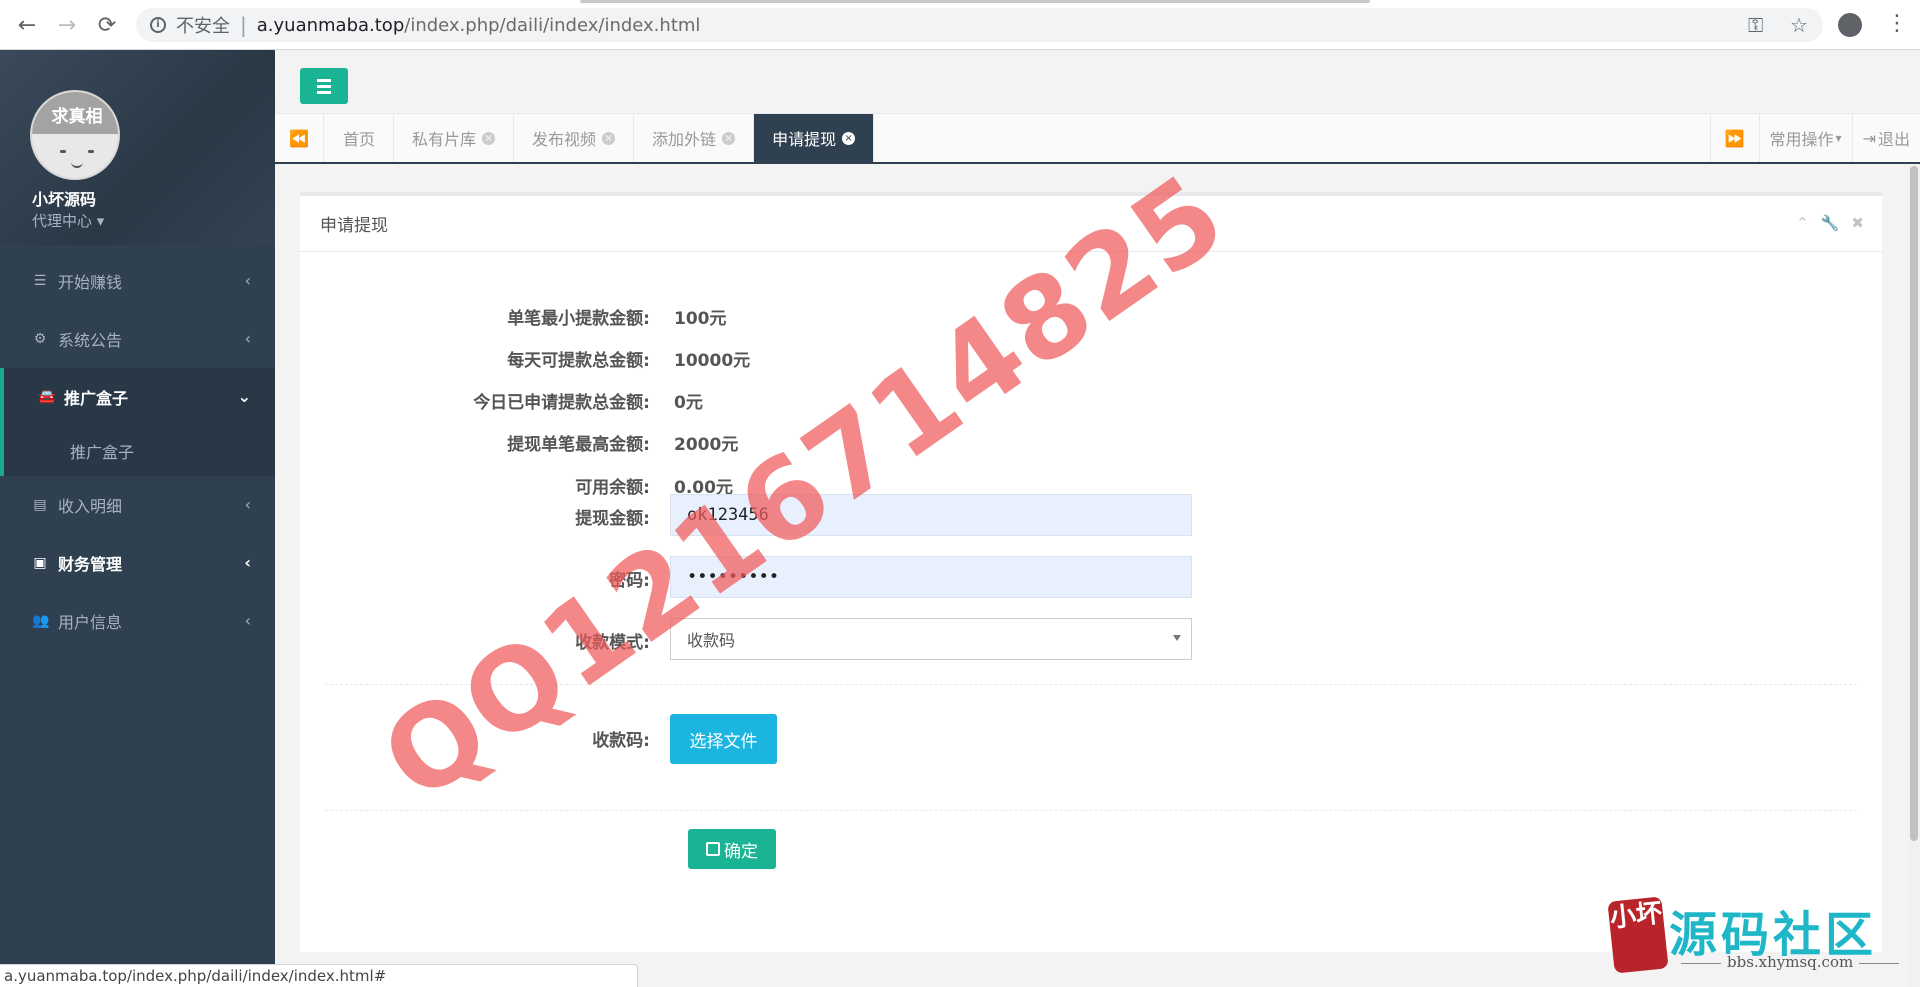 The width and height of the screenshot is (1920, 987). I want to click on tab-private-library: 私有片库 ×, so click(454, 138).